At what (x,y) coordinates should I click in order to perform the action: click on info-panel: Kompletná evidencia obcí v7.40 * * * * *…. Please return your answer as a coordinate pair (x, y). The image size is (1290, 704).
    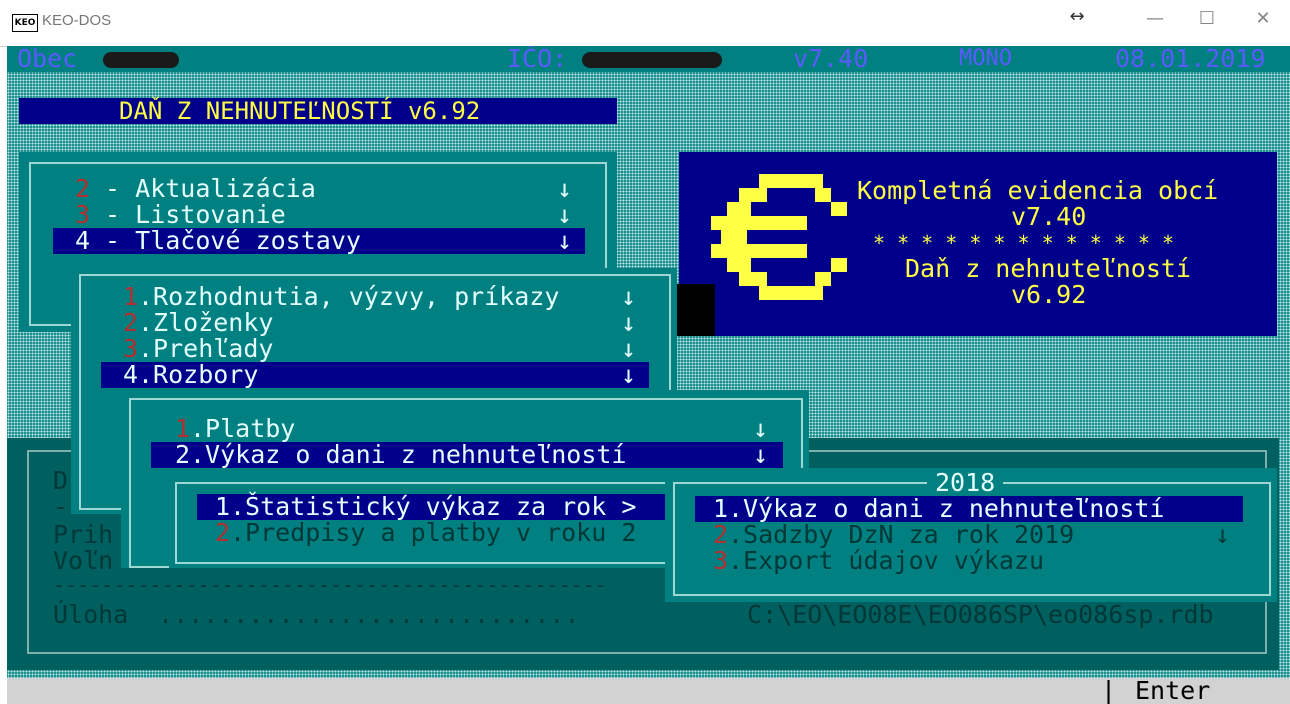
    Looking at the image, I should click on (978, 244).